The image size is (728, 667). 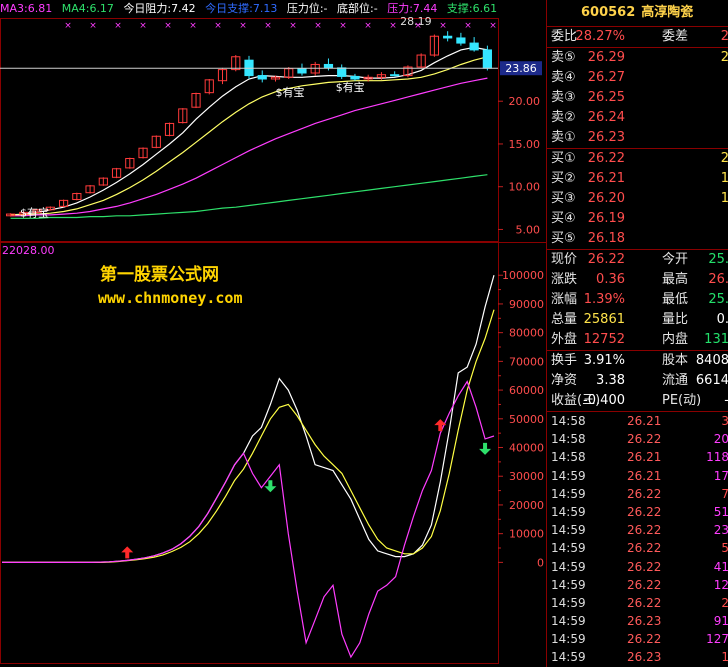 I want to click on quote-row: 涨跌 0.36 最高 26., so click(x=637, y=280).